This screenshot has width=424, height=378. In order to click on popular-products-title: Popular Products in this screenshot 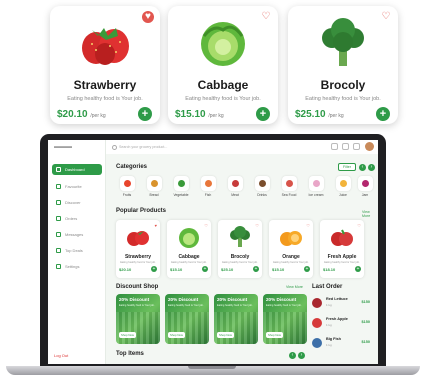, I will do `click(141, 211)`.